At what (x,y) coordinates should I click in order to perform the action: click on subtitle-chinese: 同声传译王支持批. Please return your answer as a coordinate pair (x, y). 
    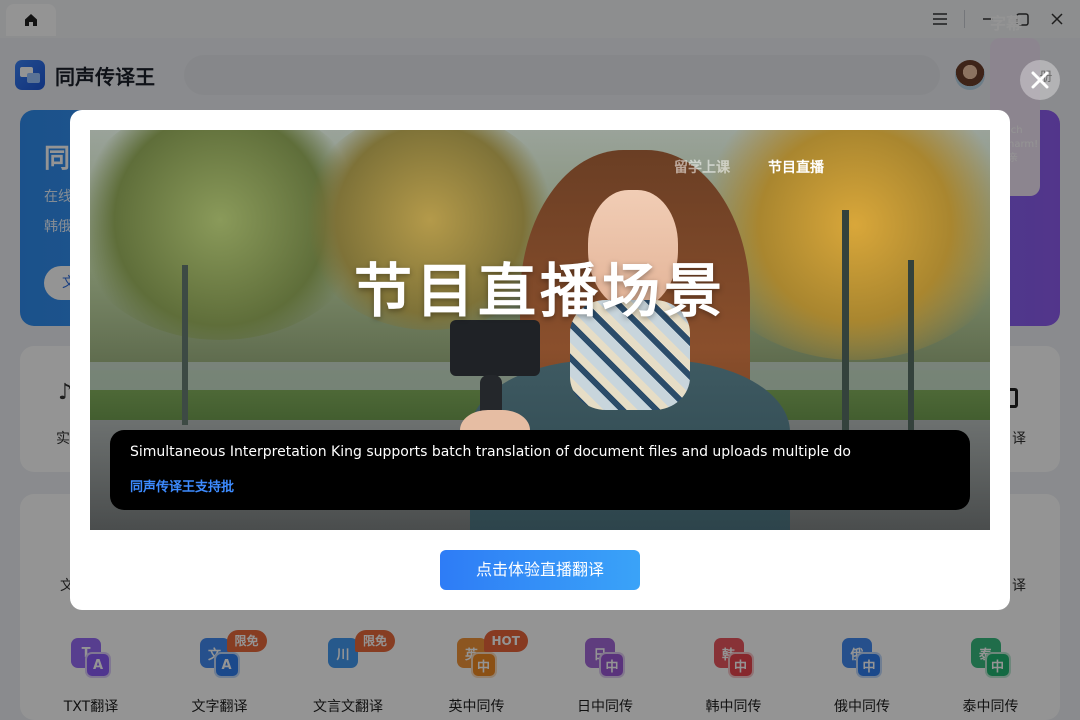
    Looking at the image, I should click on (182, 487).